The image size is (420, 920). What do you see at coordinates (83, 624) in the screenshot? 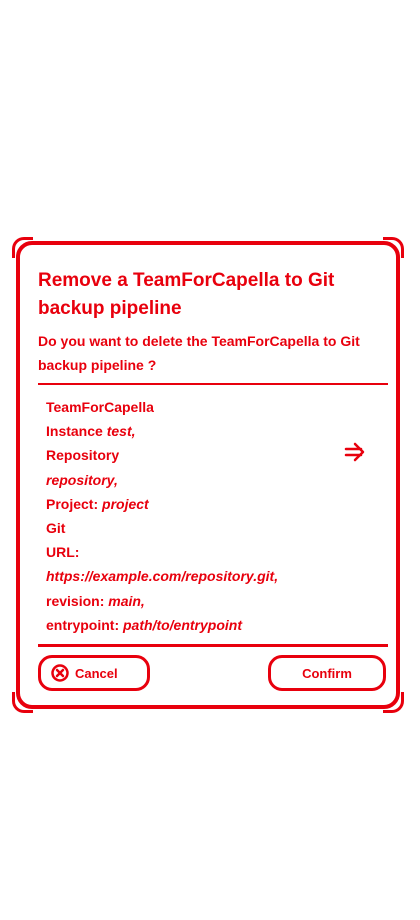
I see `entrypoint-label: entrypoint:` at bounding box center [83, 624].